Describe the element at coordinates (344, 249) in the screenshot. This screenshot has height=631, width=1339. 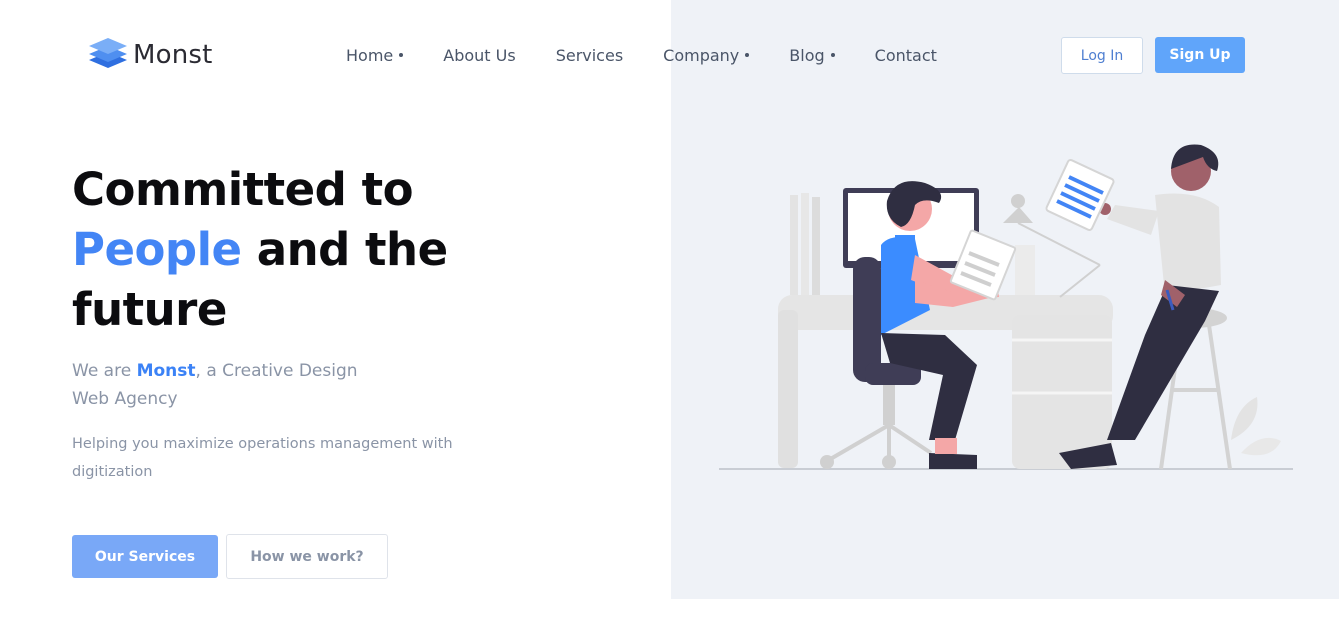
I see `hero-title-line2: and the` at that location.